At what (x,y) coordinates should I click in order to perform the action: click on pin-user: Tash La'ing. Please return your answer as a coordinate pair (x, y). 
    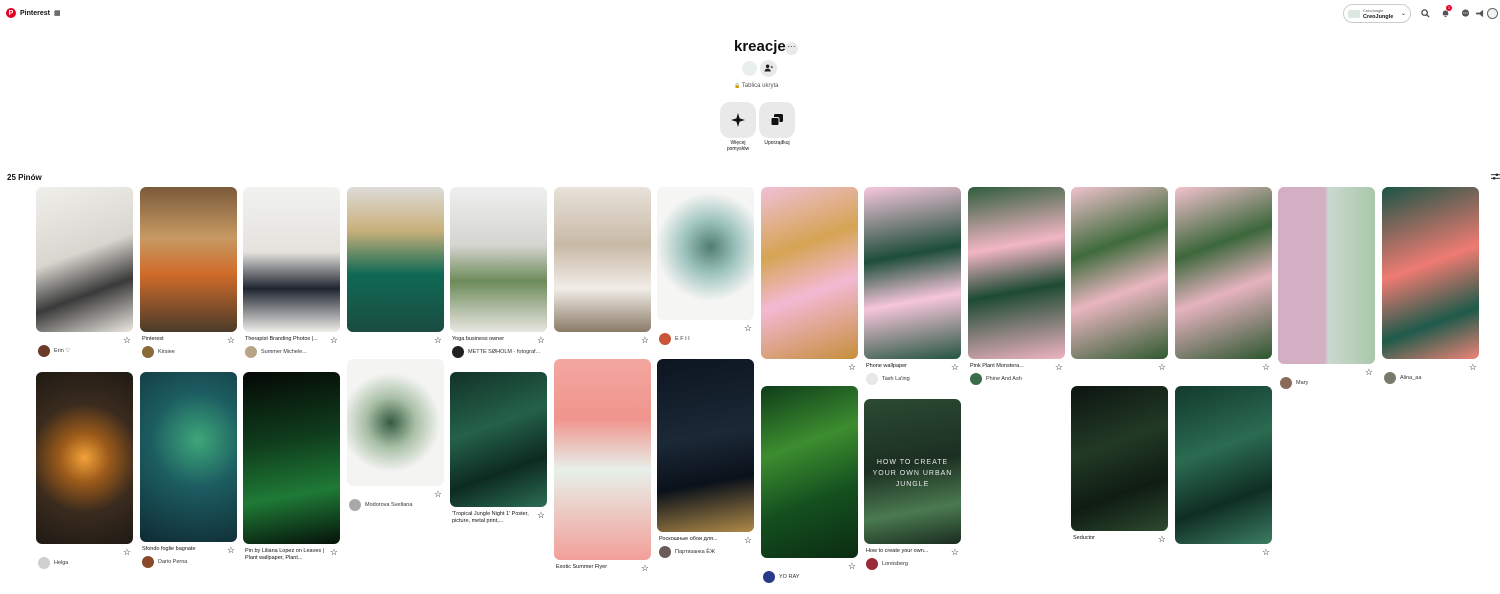
    Looking at the image, I should click on (888, 379).